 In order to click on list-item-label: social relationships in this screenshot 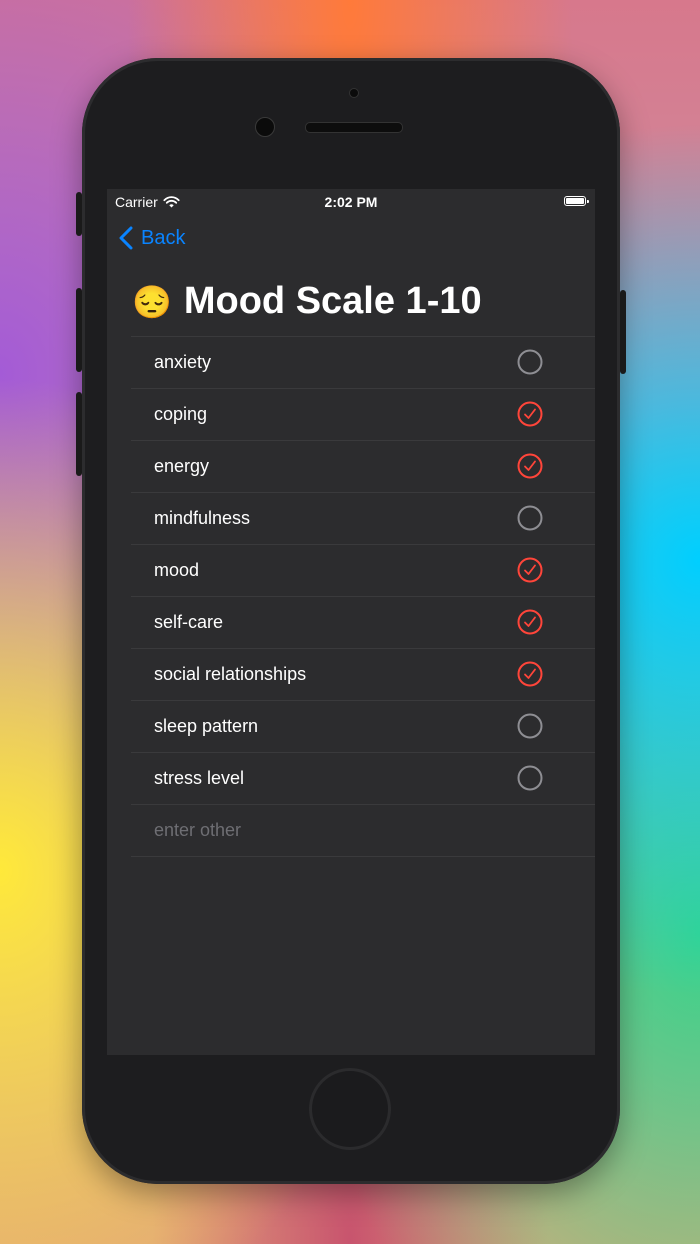, I will do `click(230, 674)`.